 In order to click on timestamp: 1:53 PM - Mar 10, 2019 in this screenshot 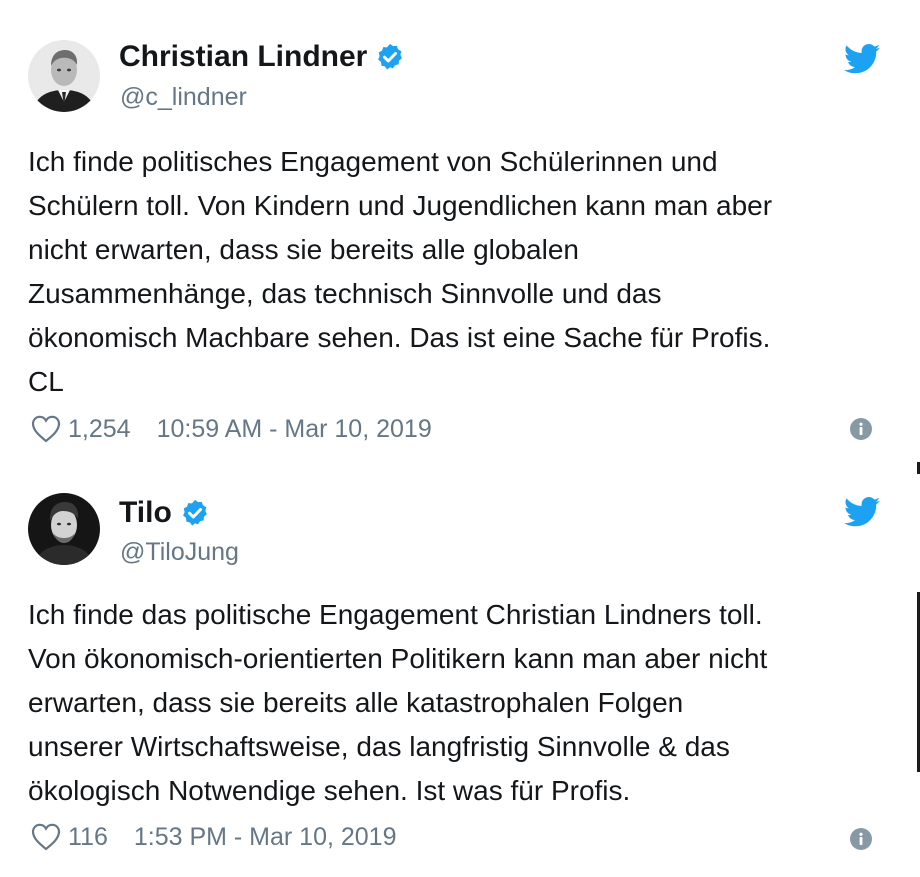, I will do `click(265, 837)`.